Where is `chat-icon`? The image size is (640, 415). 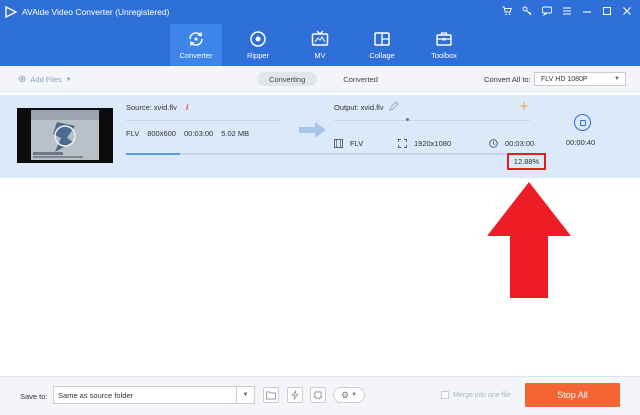 chat-icon is located at coordinates (547, 11).